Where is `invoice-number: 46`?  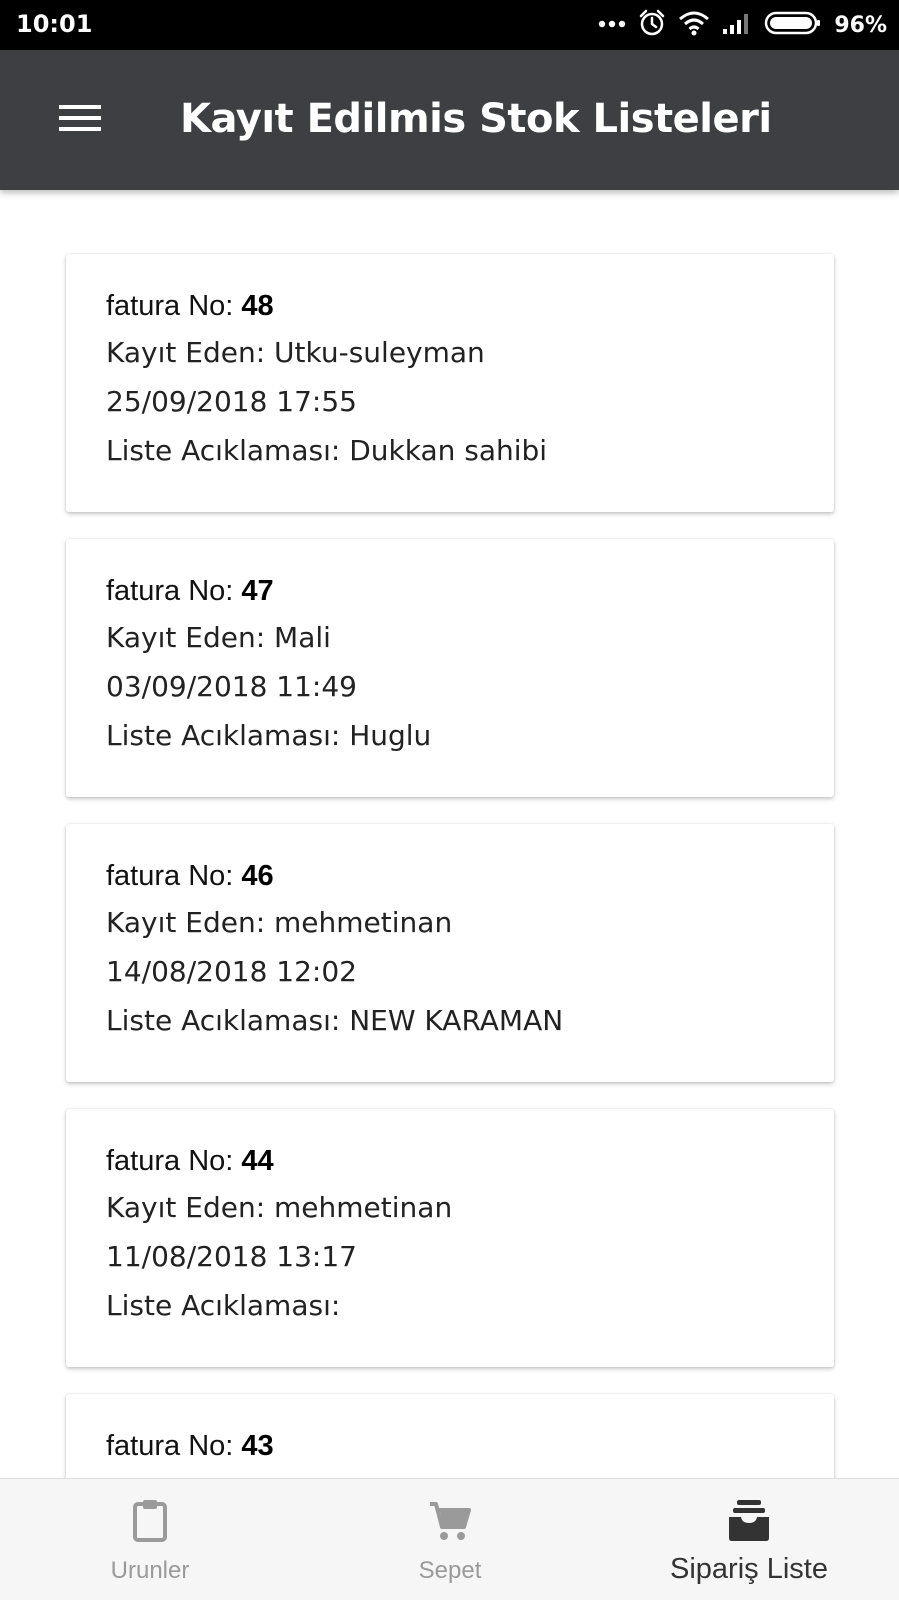 invoice-number: 46 is located at coordinates (257, 876).